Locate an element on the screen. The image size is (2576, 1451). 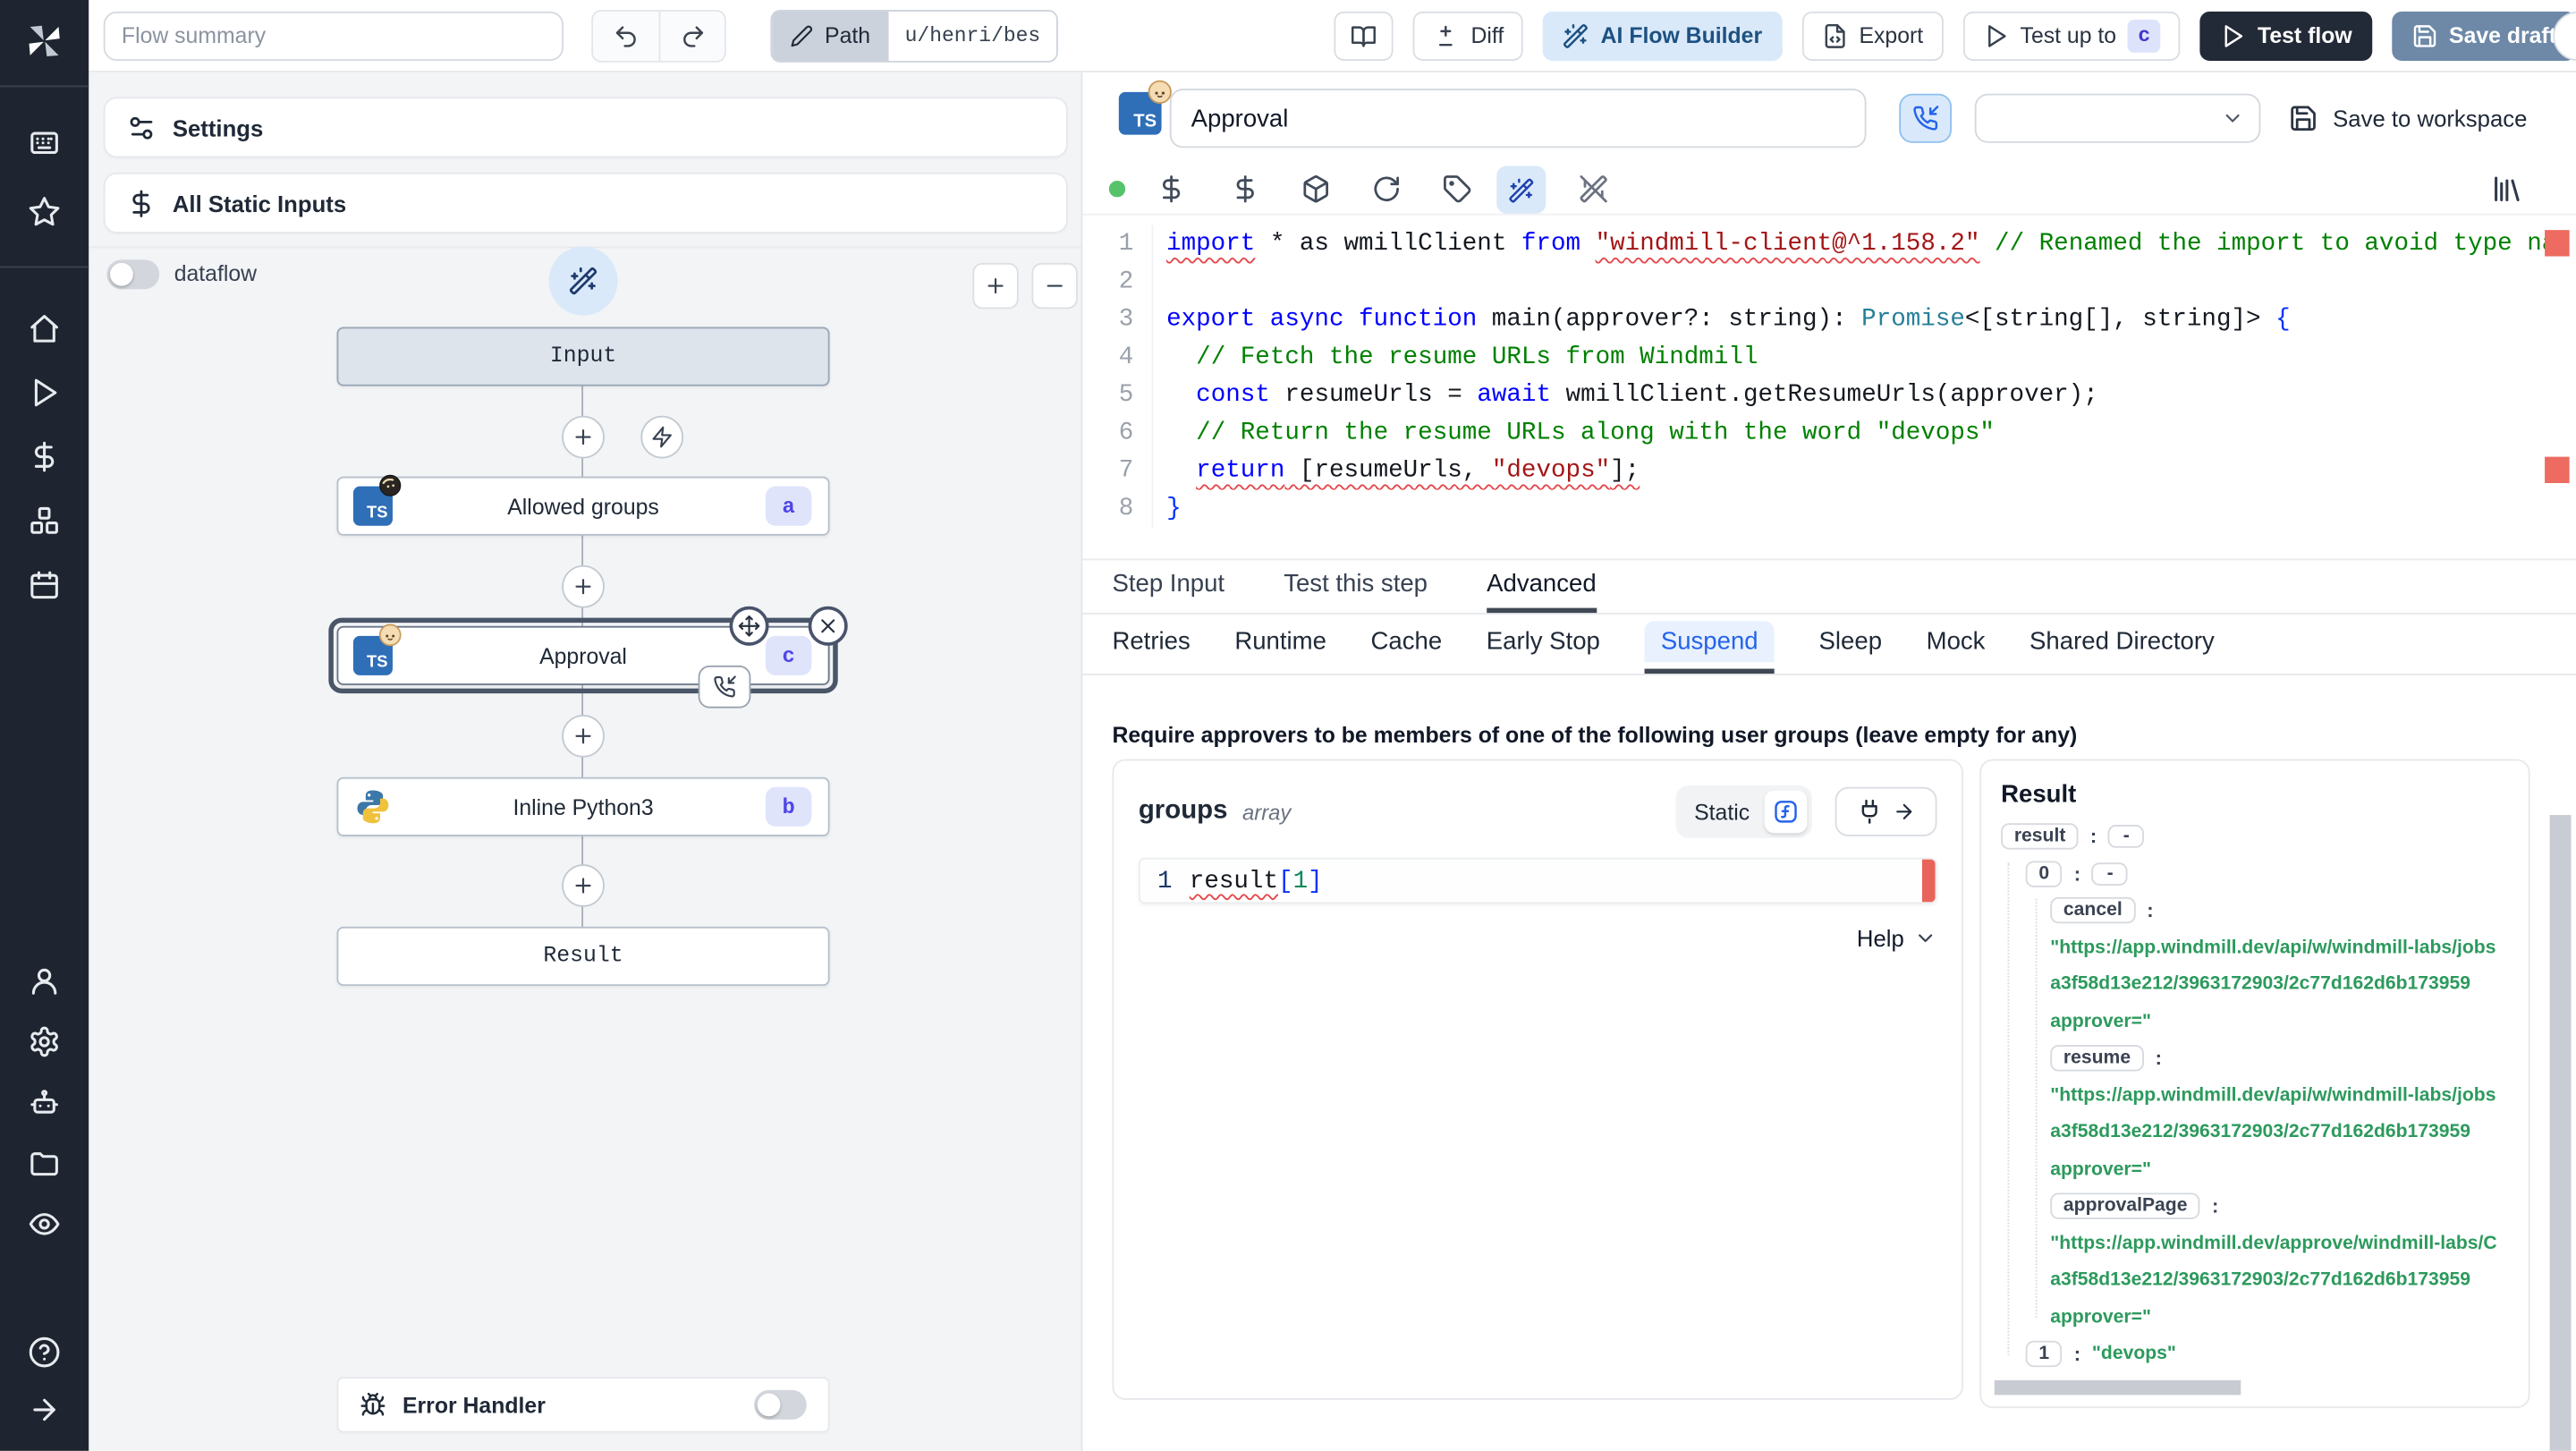
package-icon is located at coordinates (1316, 189).